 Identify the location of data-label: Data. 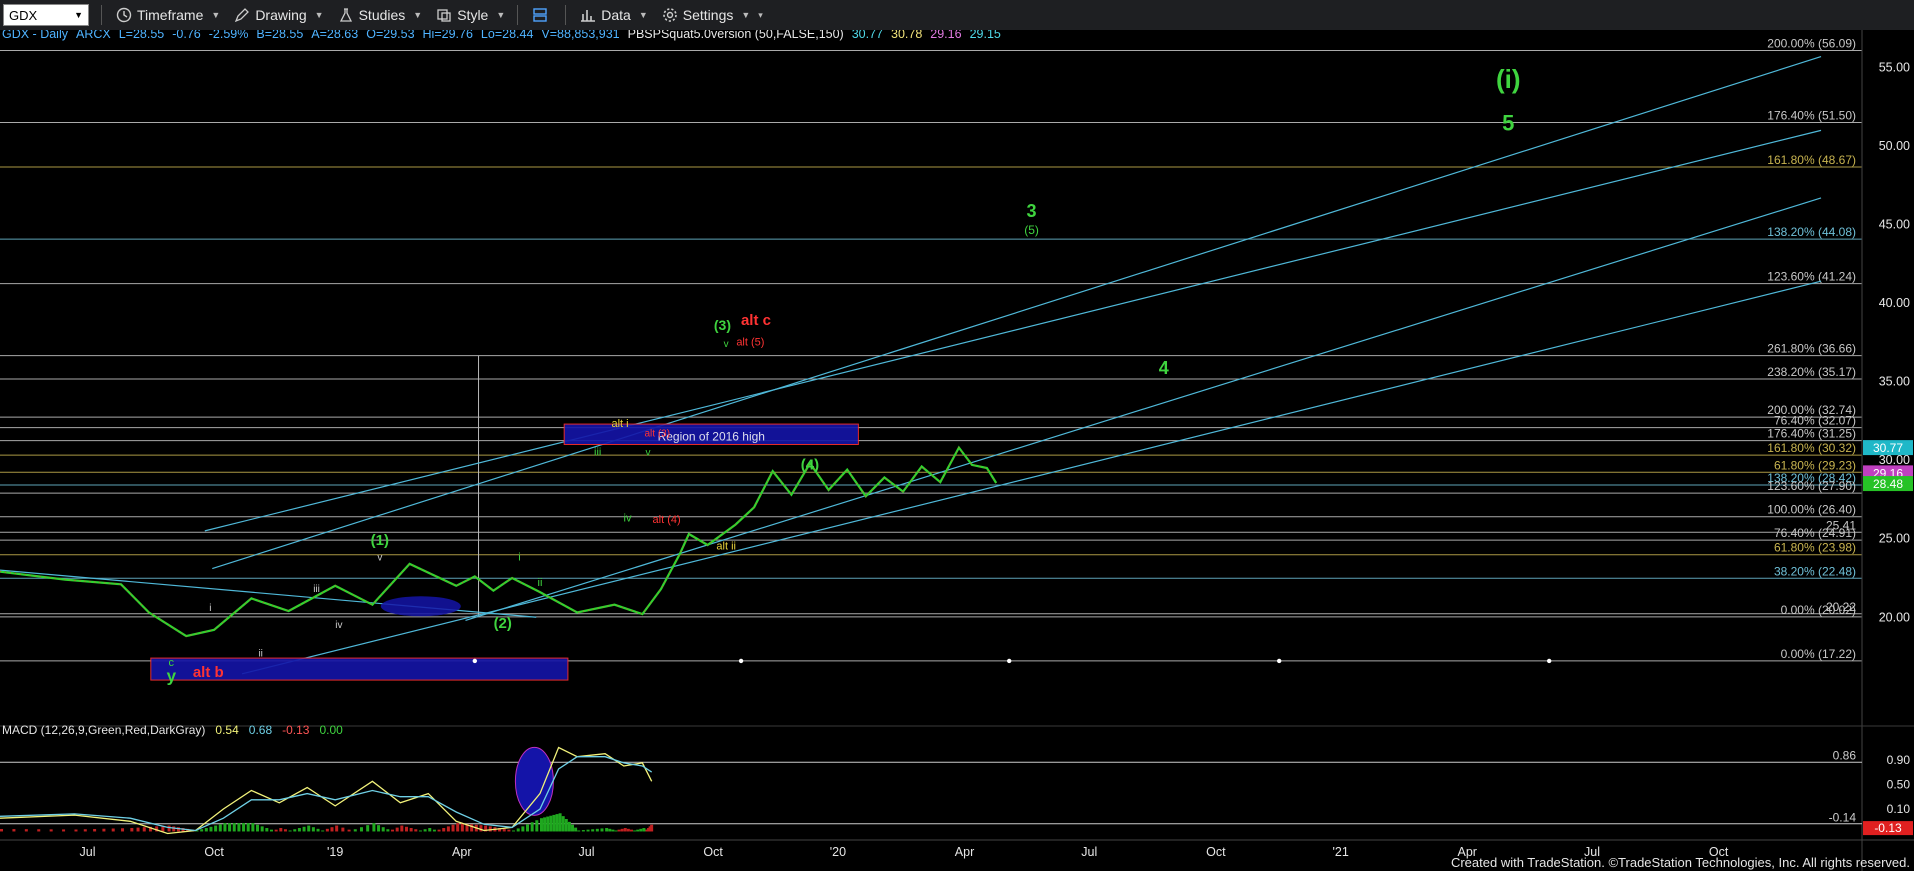
(616, 15).